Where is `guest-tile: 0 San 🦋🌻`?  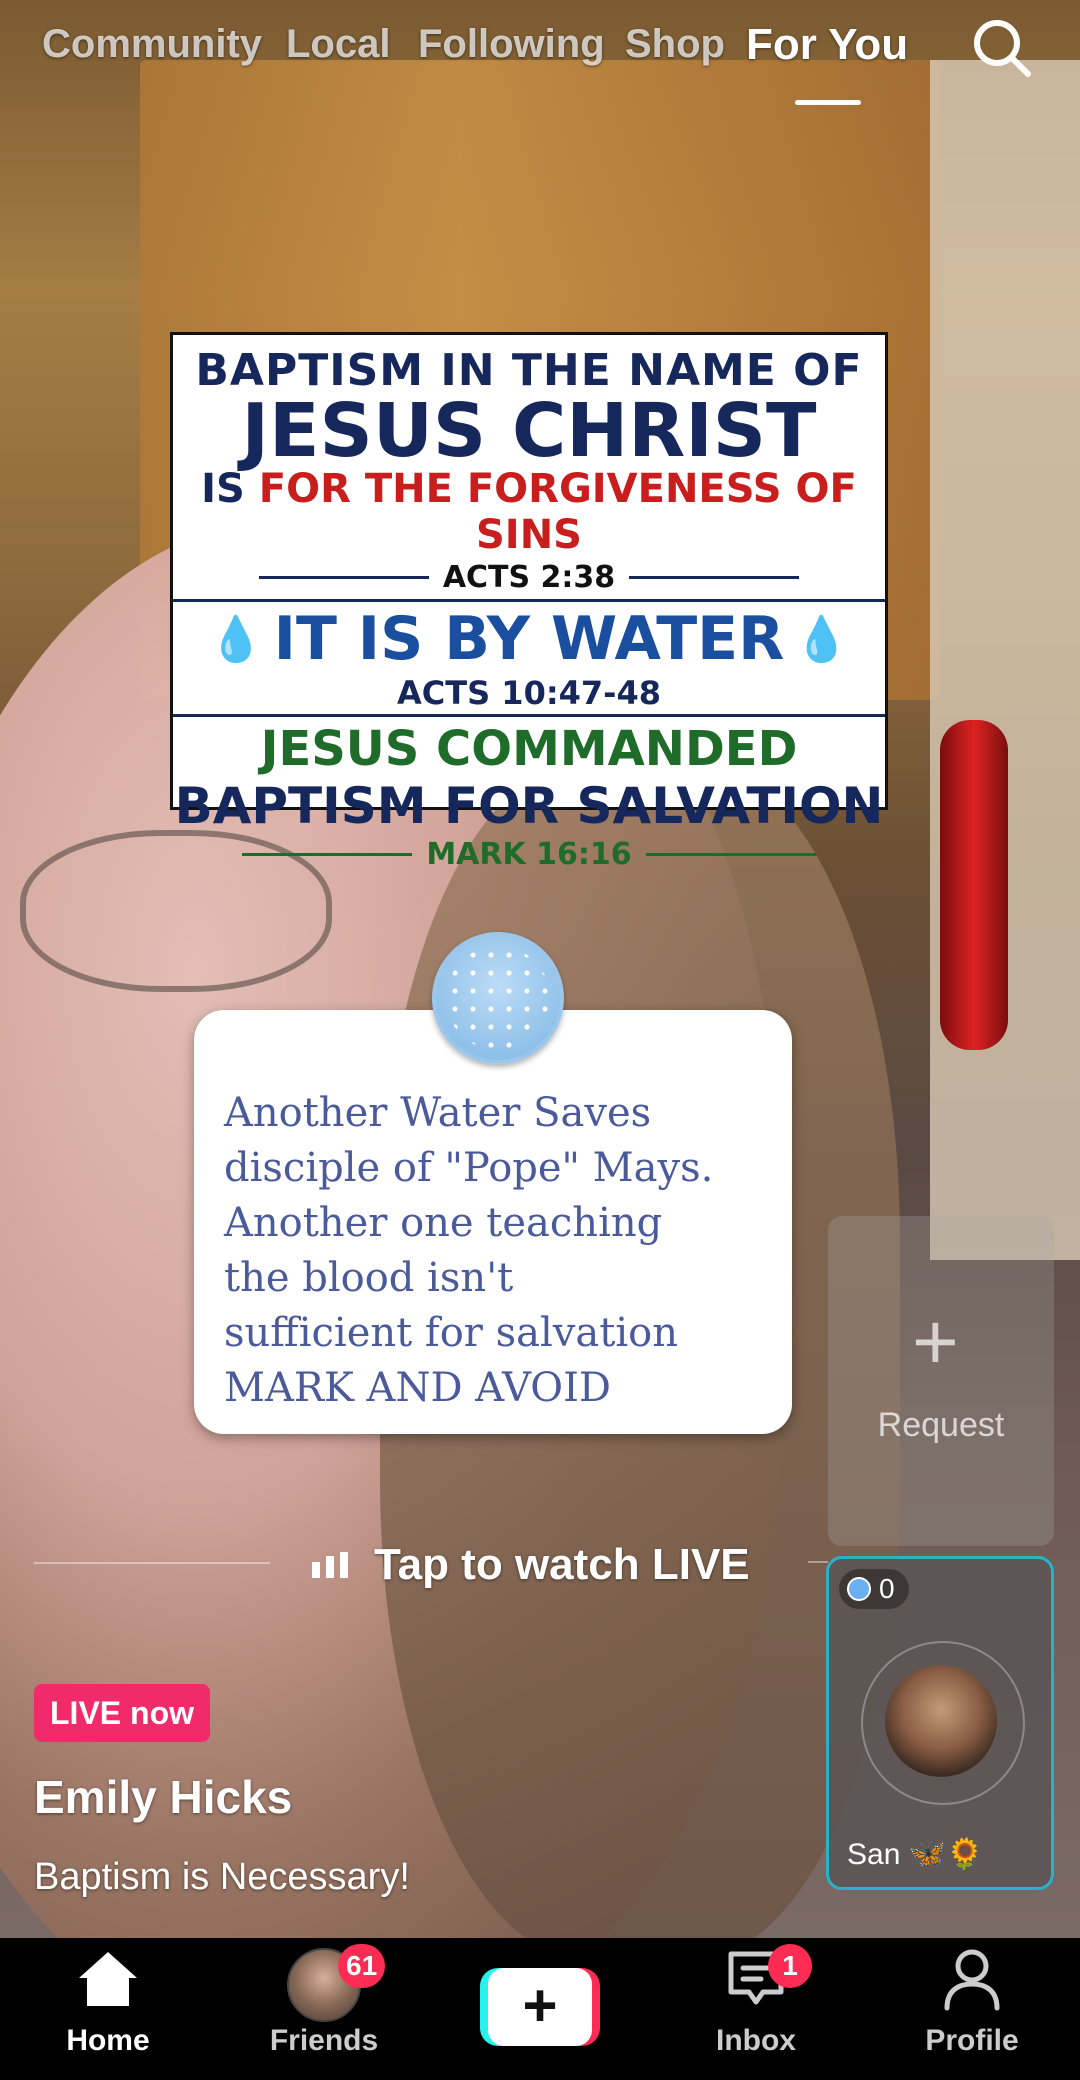
guest-tile: 0 San 🦋🌻 is located at coordinates (940, 1723).